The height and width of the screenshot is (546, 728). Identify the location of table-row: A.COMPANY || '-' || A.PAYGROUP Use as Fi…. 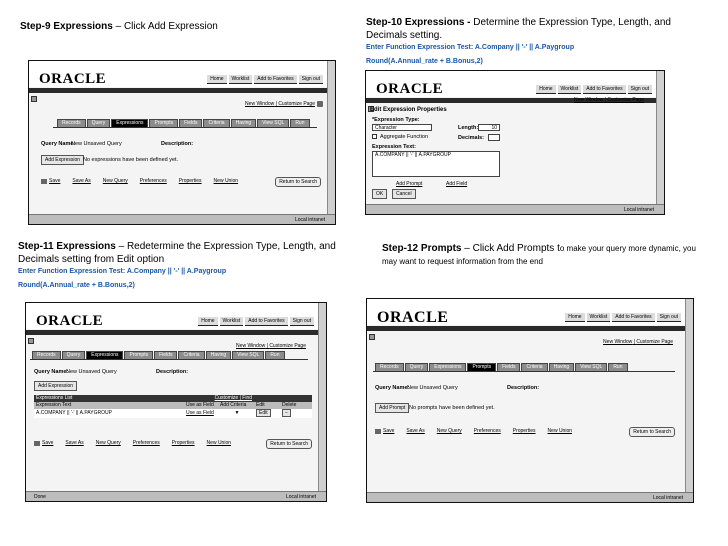
(173, 413).